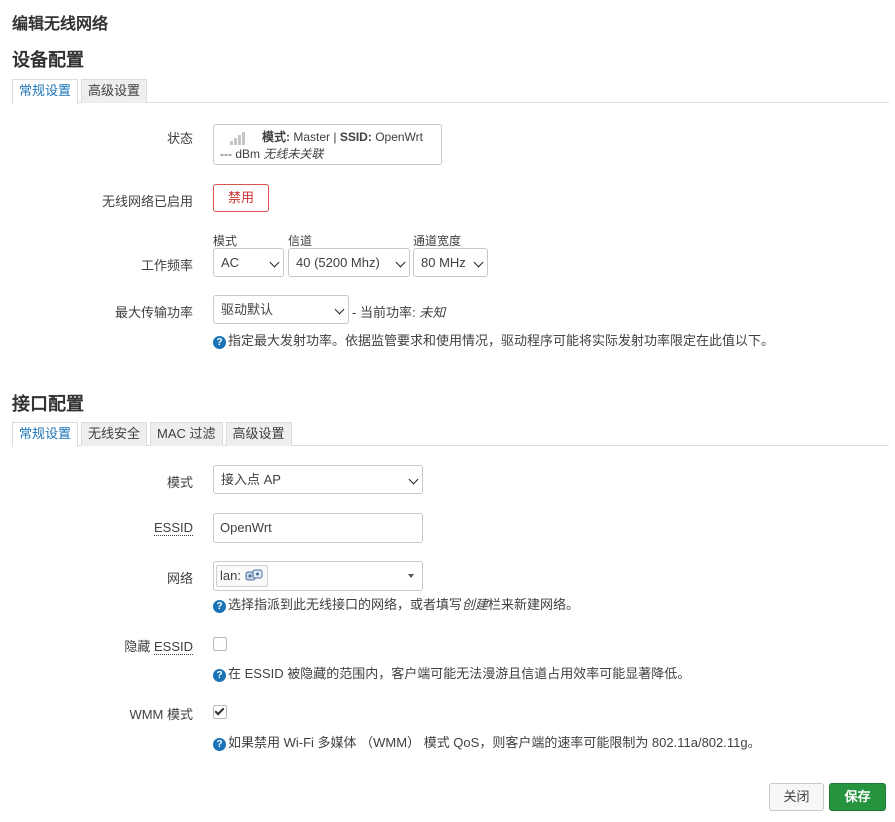 The image size is (895, 822). What do you see at coordinates (318, 479) in the screenshot?
I see `iface-mode-select: 接入点 AP` at bounding box center [318, 479].